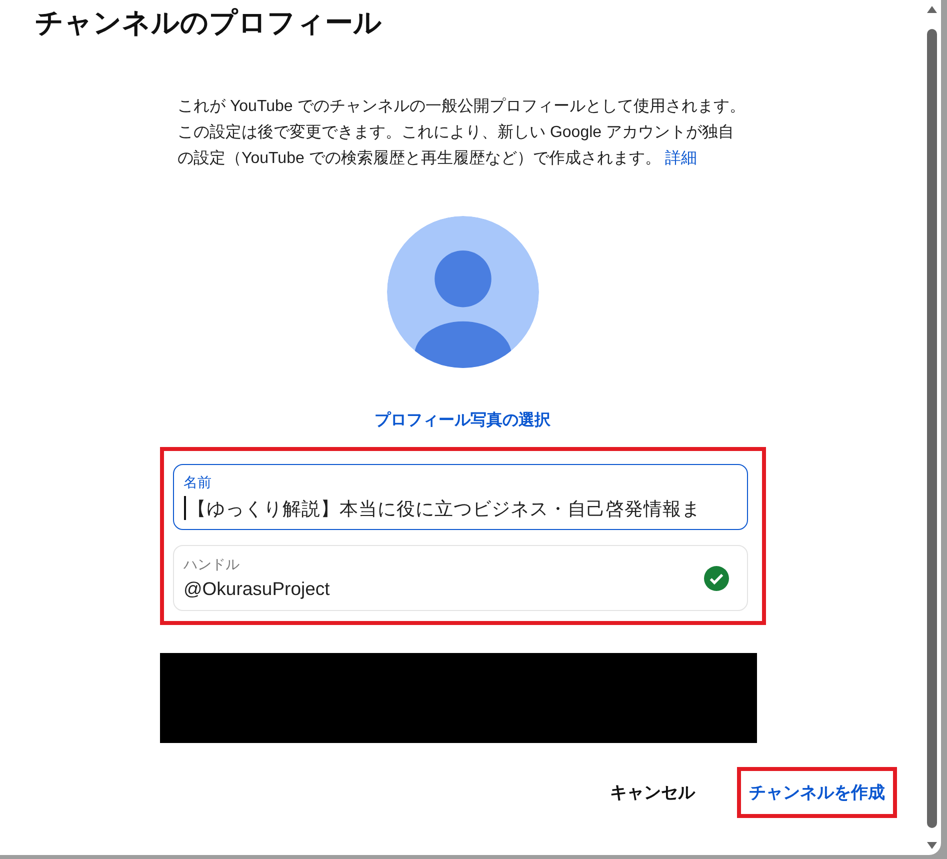 The height and width of the screenshot is (859, 947). What do you see at coordinates (462, 420) in the screenshot?
I see `choose-photo-link: プロフィール写真の選択` at bounding box center [462, 420].